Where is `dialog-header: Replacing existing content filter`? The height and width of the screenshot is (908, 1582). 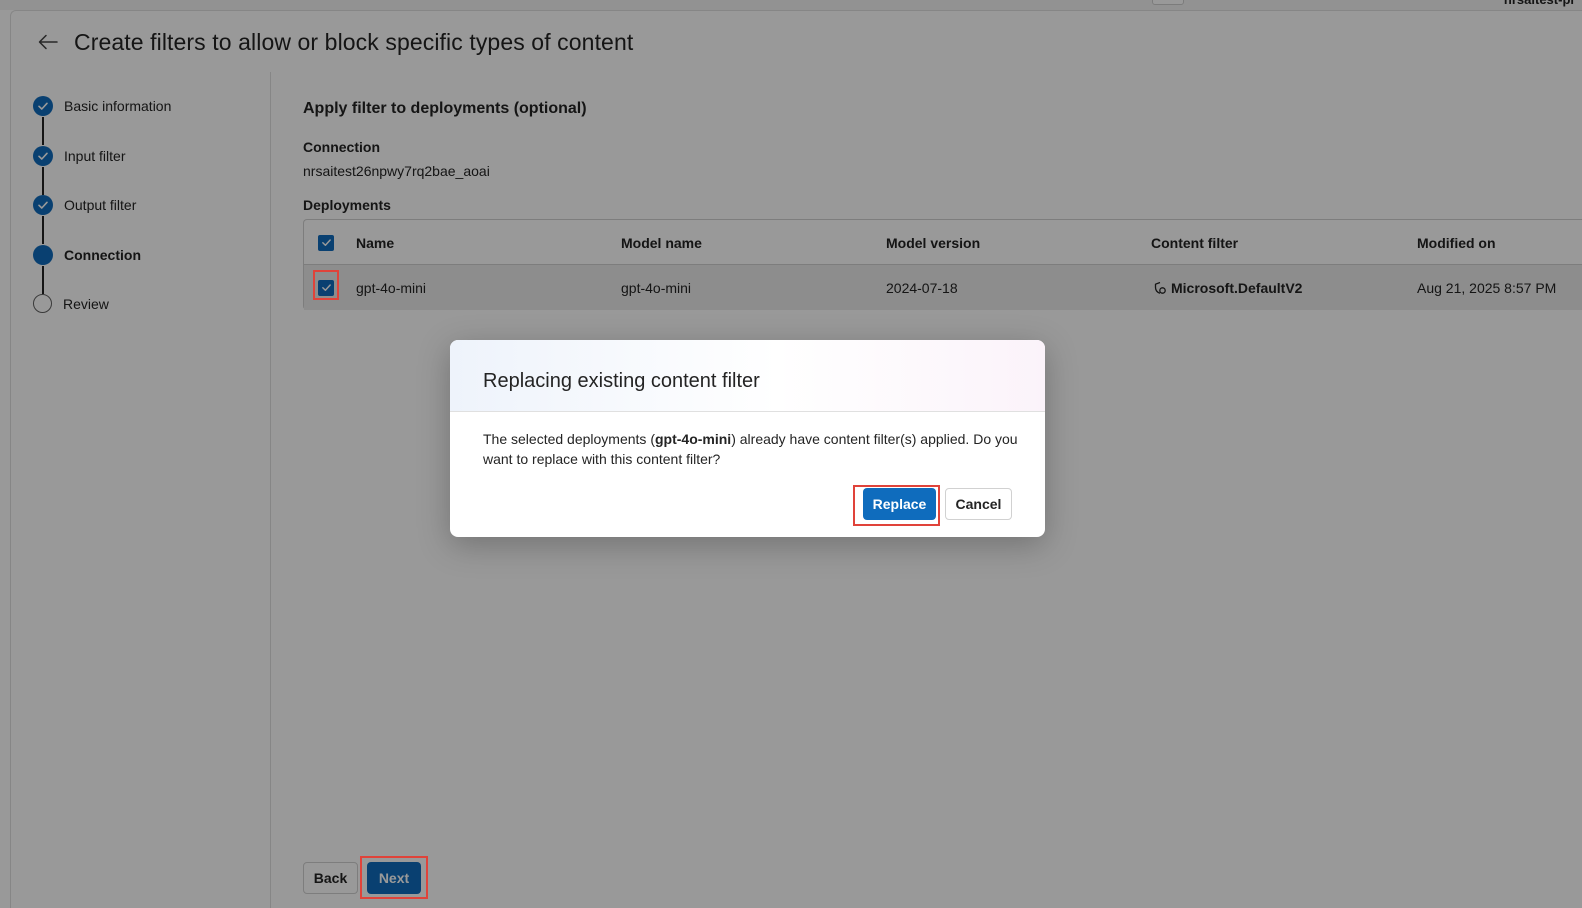 dialog-header: Replacing existing content filter is located at coordinates (747, 376).